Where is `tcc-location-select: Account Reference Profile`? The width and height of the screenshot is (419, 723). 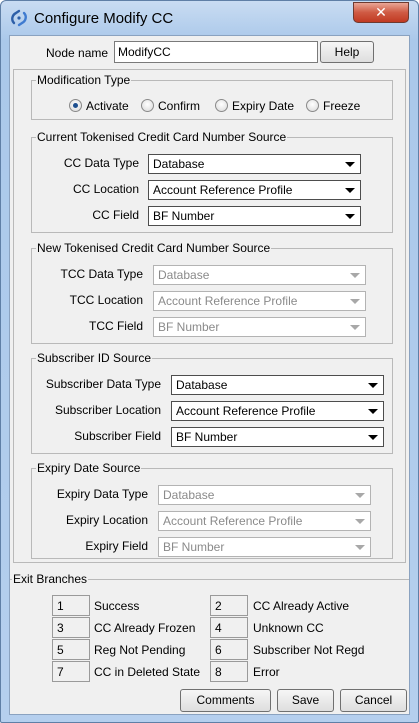 tcc-location-select: Account Reference Profile is located at coordinates (259, 301).